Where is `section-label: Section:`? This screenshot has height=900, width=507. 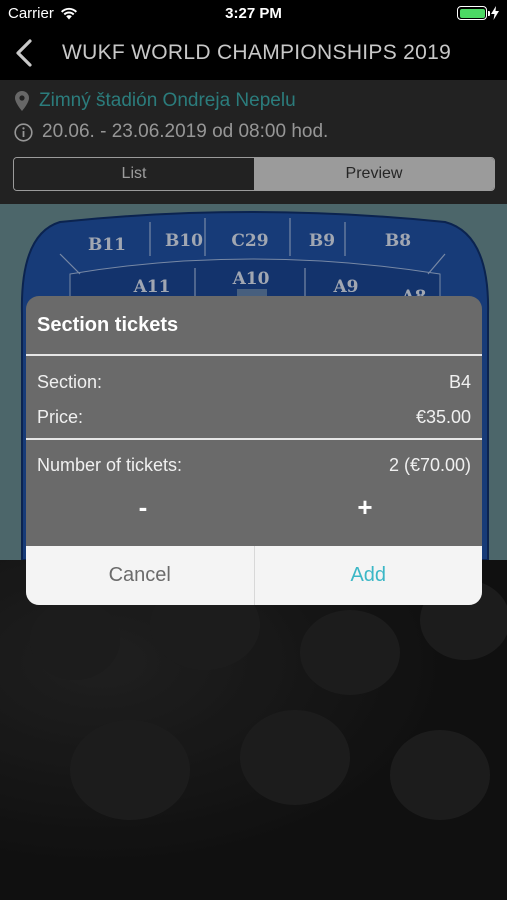 section-label: Section: is located at coordinates (70, 382).